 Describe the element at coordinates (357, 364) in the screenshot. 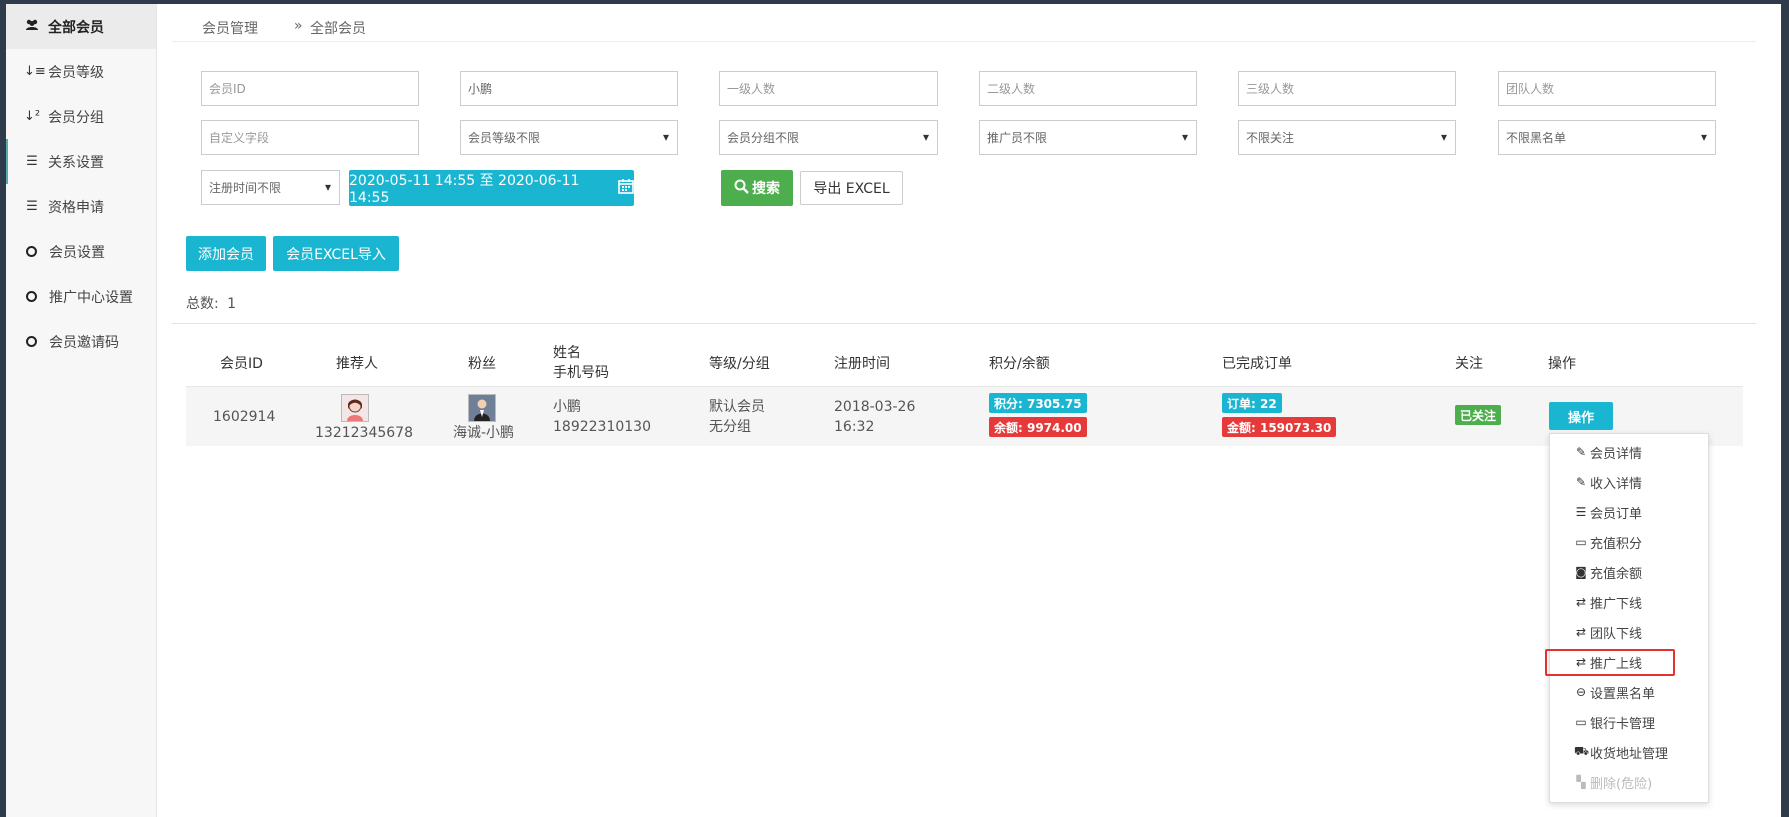

I see `header-referrer: 推荐人` at that location.